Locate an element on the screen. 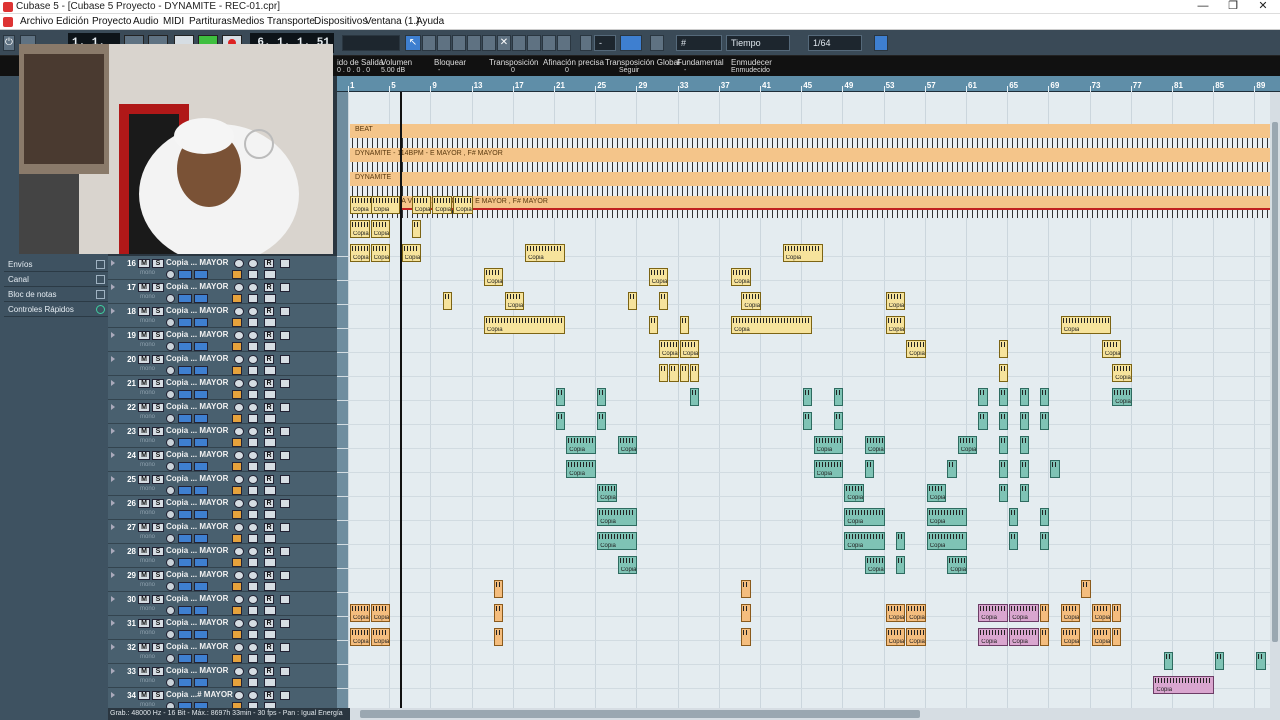 The width and height of the screenshot is (1280, 720). top-lane-event: BEAT is located at coordinates (810, 131).